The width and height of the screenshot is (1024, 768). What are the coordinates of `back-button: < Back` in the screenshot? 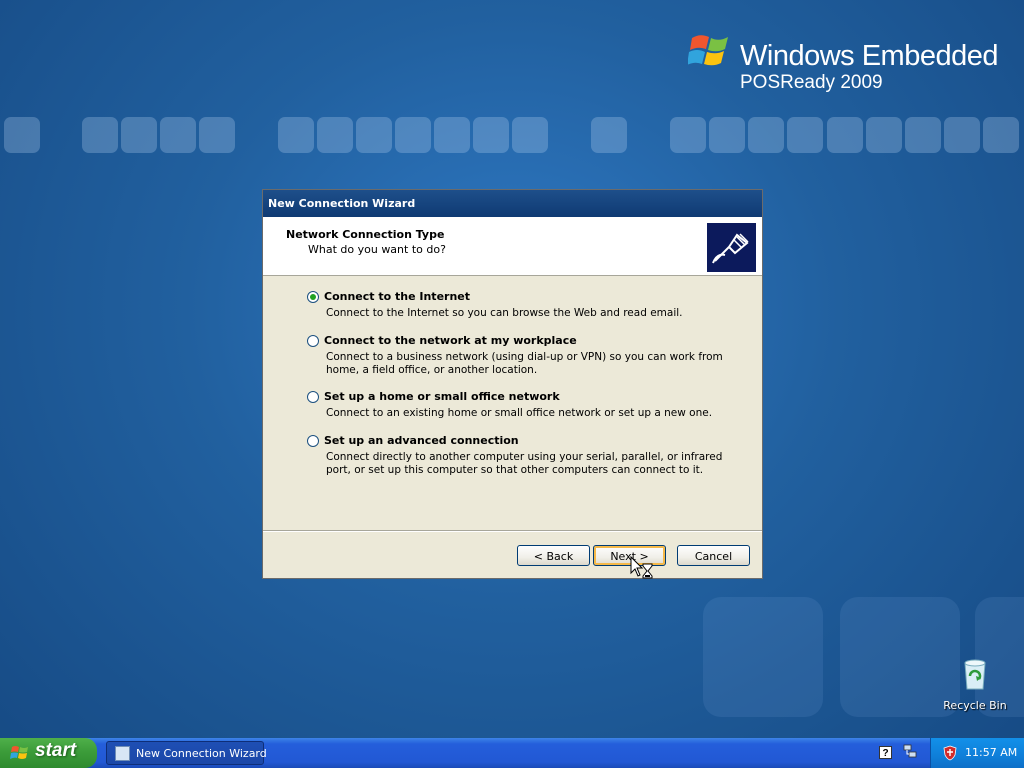 It's located at (553, 555).